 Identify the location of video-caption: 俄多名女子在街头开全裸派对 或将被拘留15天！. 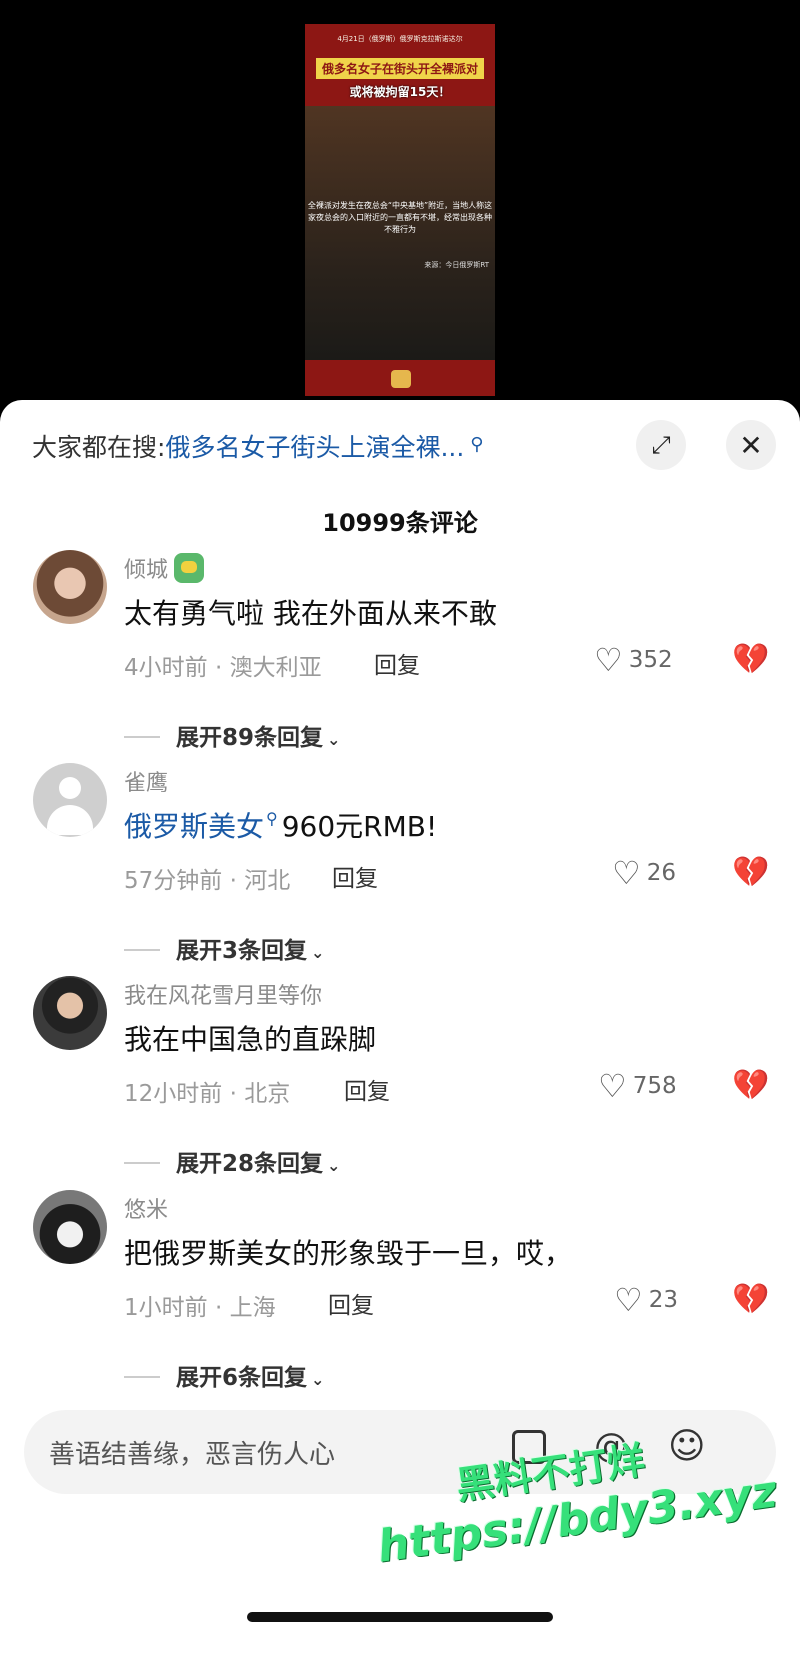
(400, 79).